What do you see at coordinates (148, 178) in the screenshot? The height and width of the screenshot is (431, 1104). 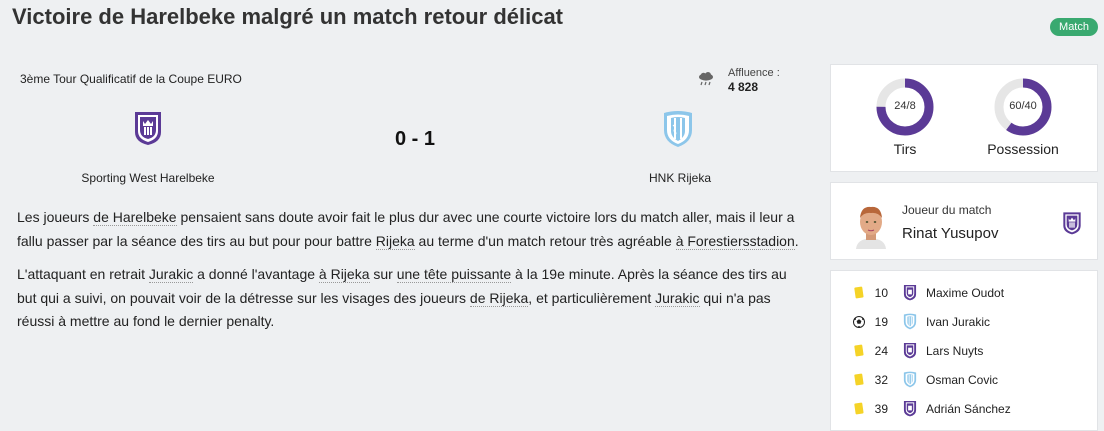 I see `home-team-name: Sporting West Harelbeke` at bounding box center [148, 178].